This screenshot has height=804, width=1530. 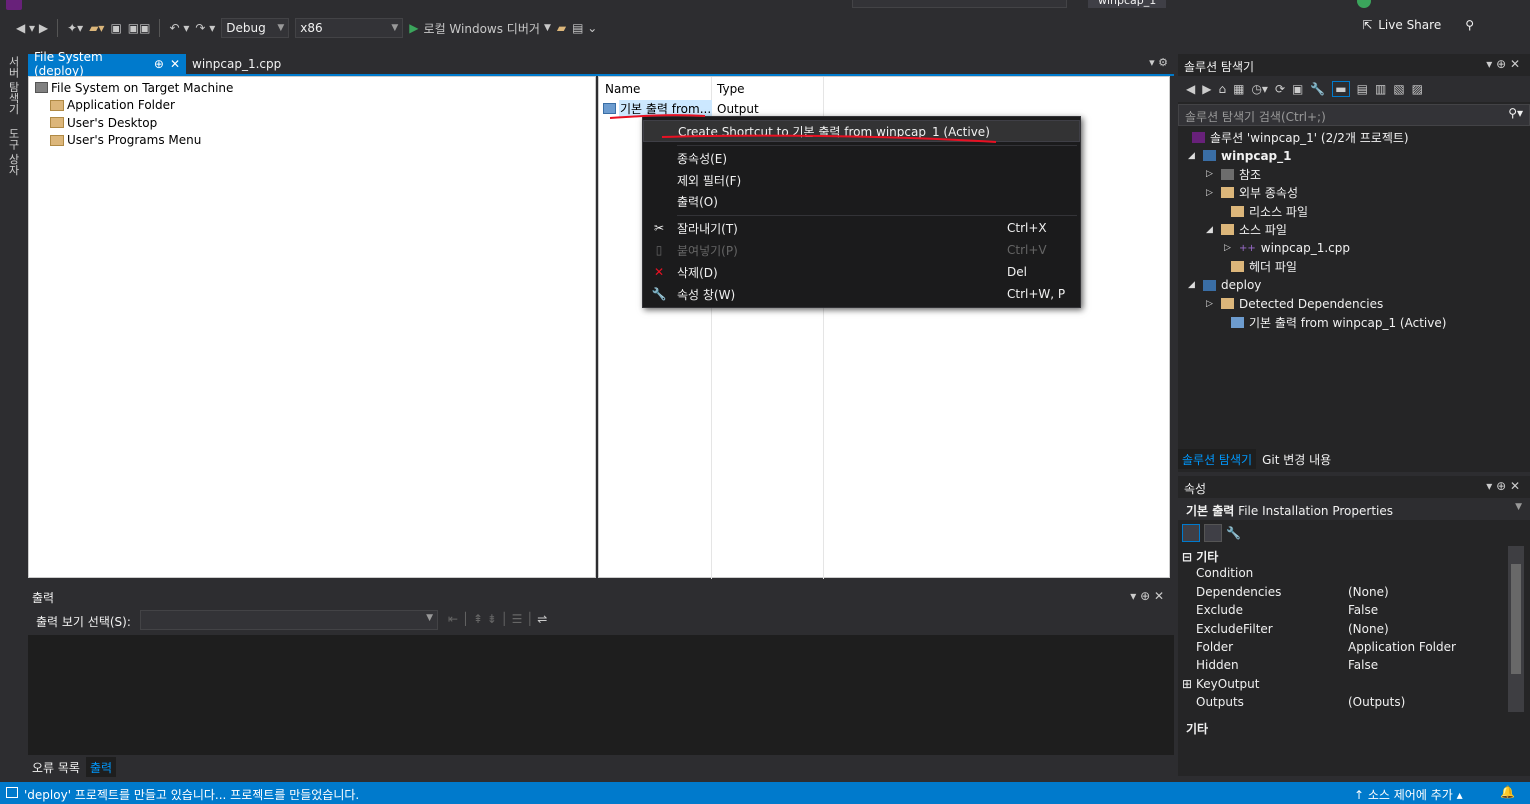 I want to click on live-share-button: ⇱ Live Share ⚲, so click(x=1418, y=25).